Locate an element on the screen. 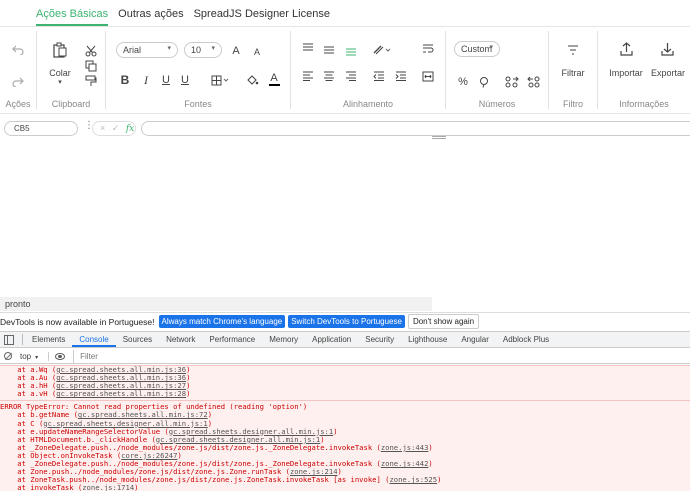 The height and width of the screenshot is (491, 690). context-select: top ▾ is located at coordinates (35, 356).